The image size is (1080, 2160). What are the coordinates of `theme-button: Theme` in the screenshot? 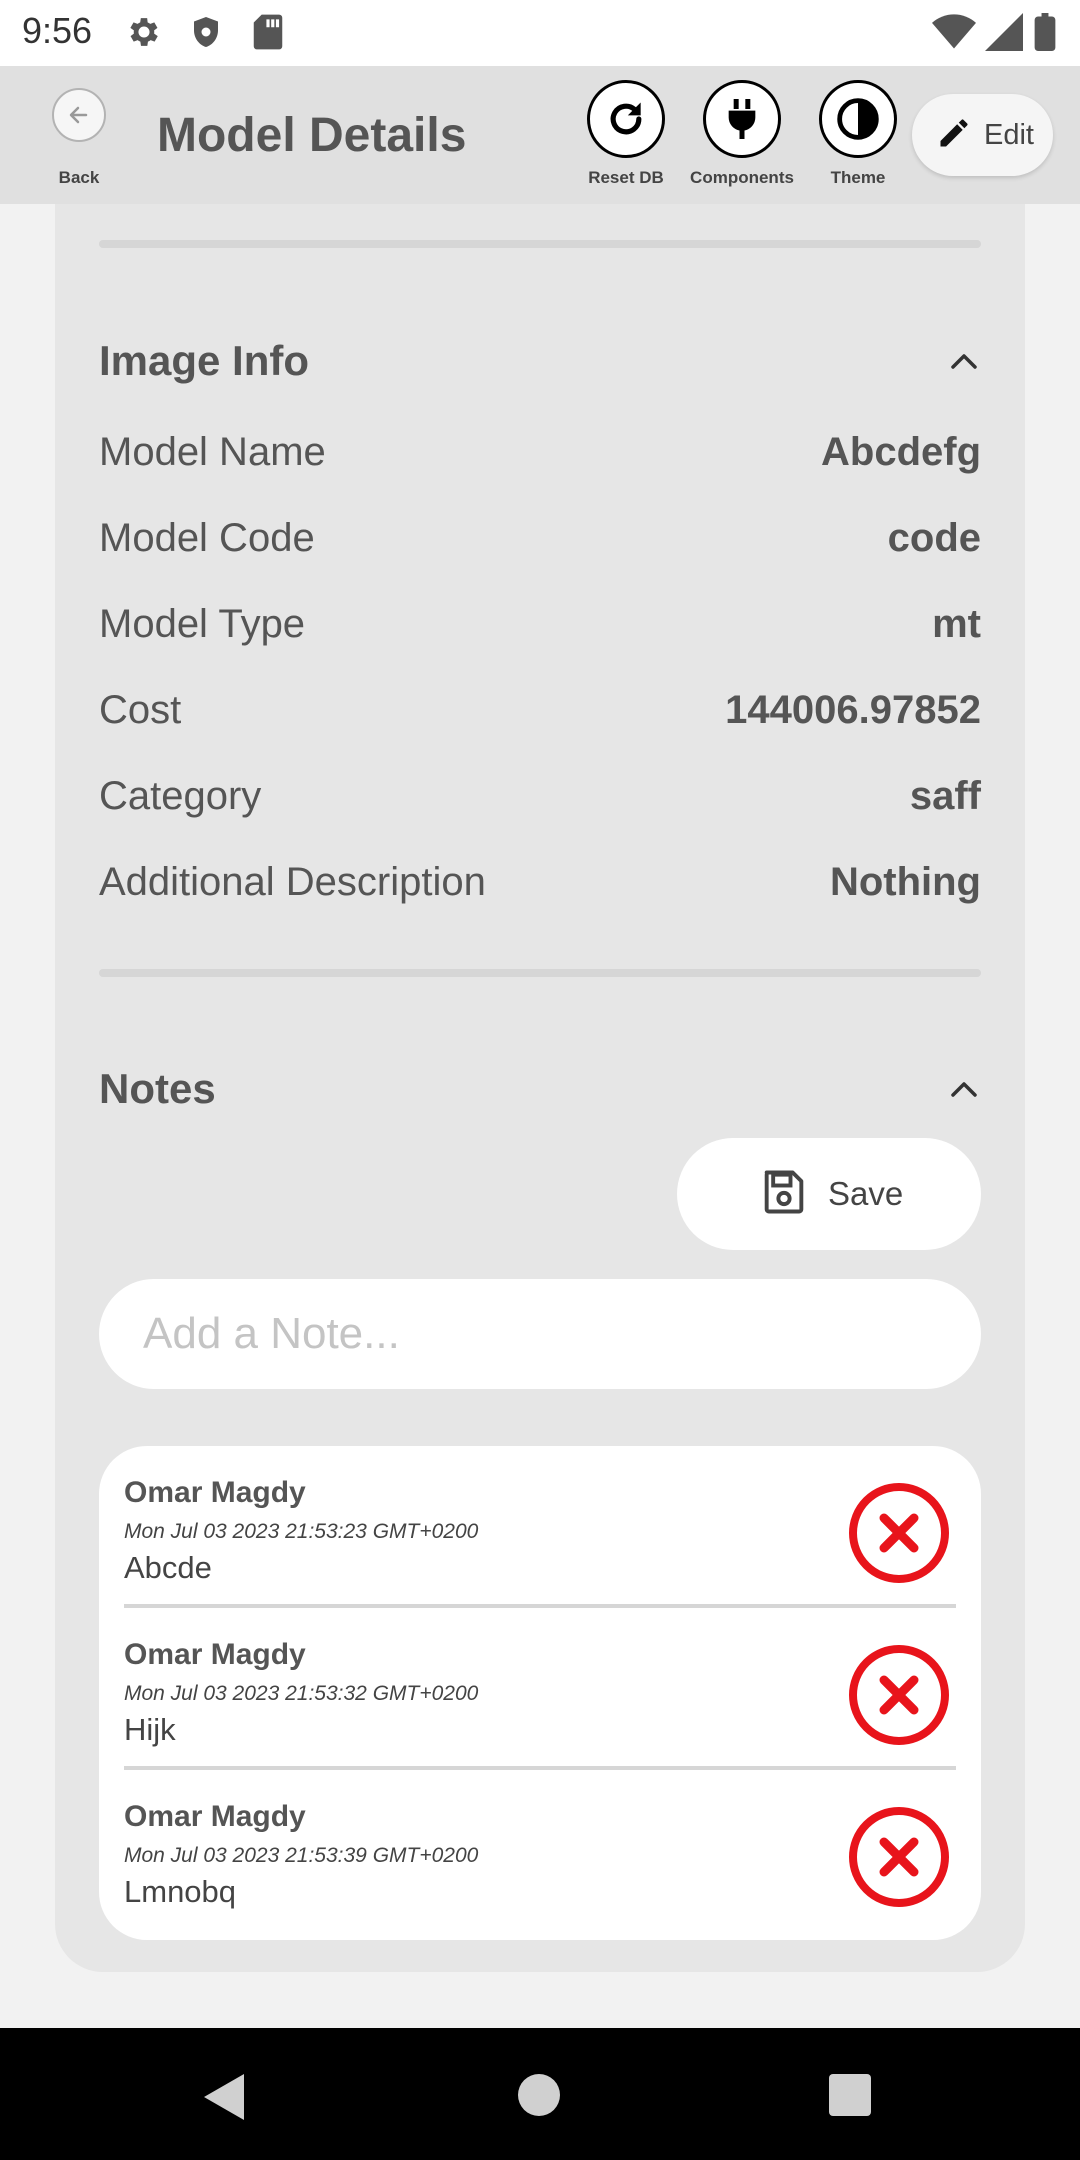 It's located at (858, 140).